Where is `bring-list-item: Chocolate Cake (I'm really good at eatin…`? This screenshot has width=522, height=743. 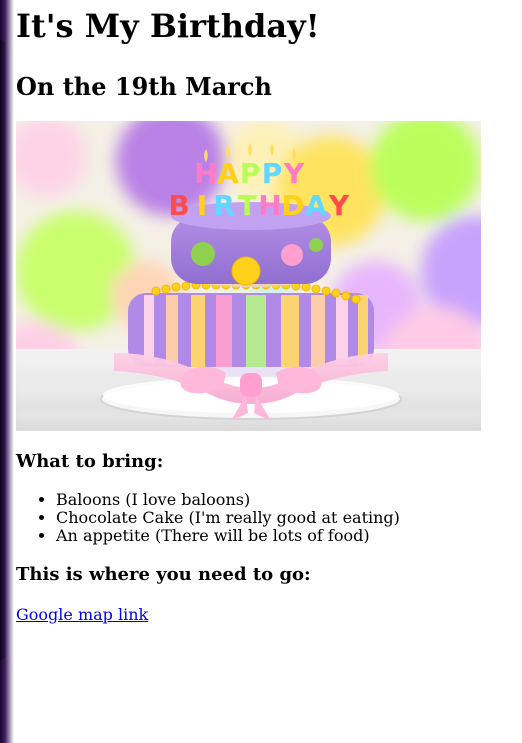
bring-list-item: Chocolate Cake (I'm really good at eatin… is located at coordinates (281, 518).